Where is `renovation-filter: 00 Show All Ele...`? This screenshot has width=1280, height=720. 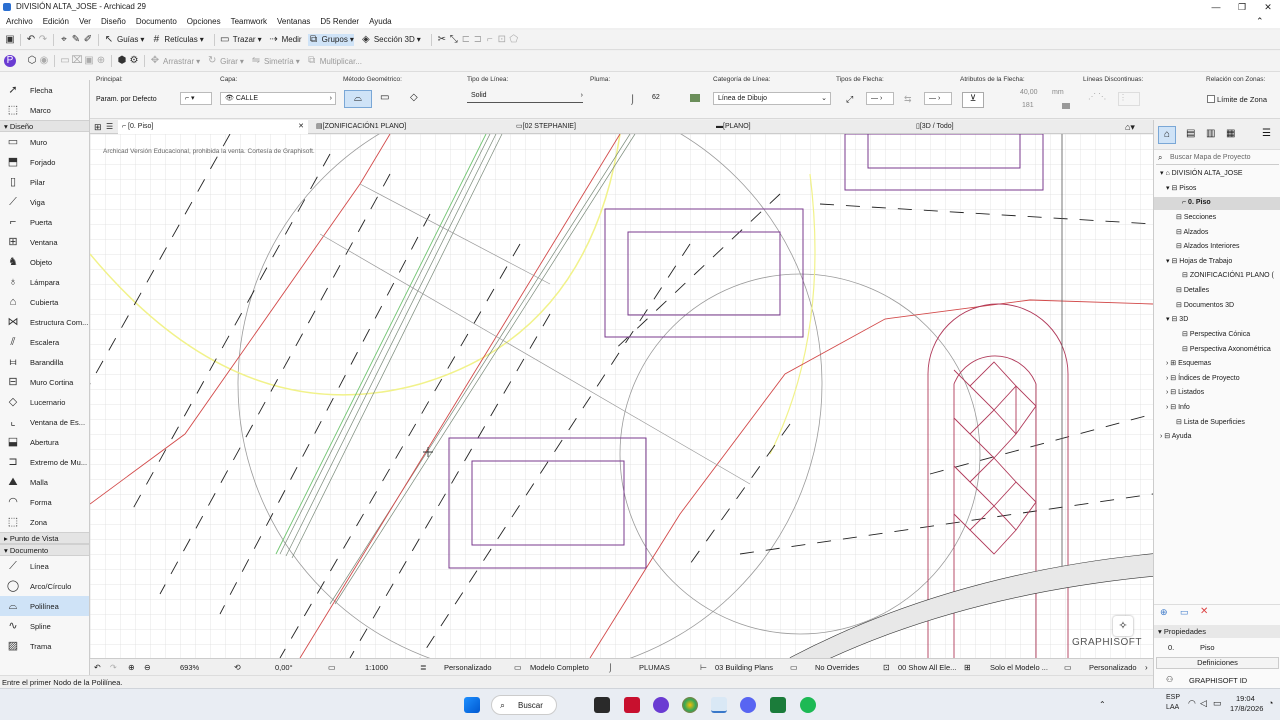
renovation-filter: 00 Show All Ele... is located at coordinates (927, 667).